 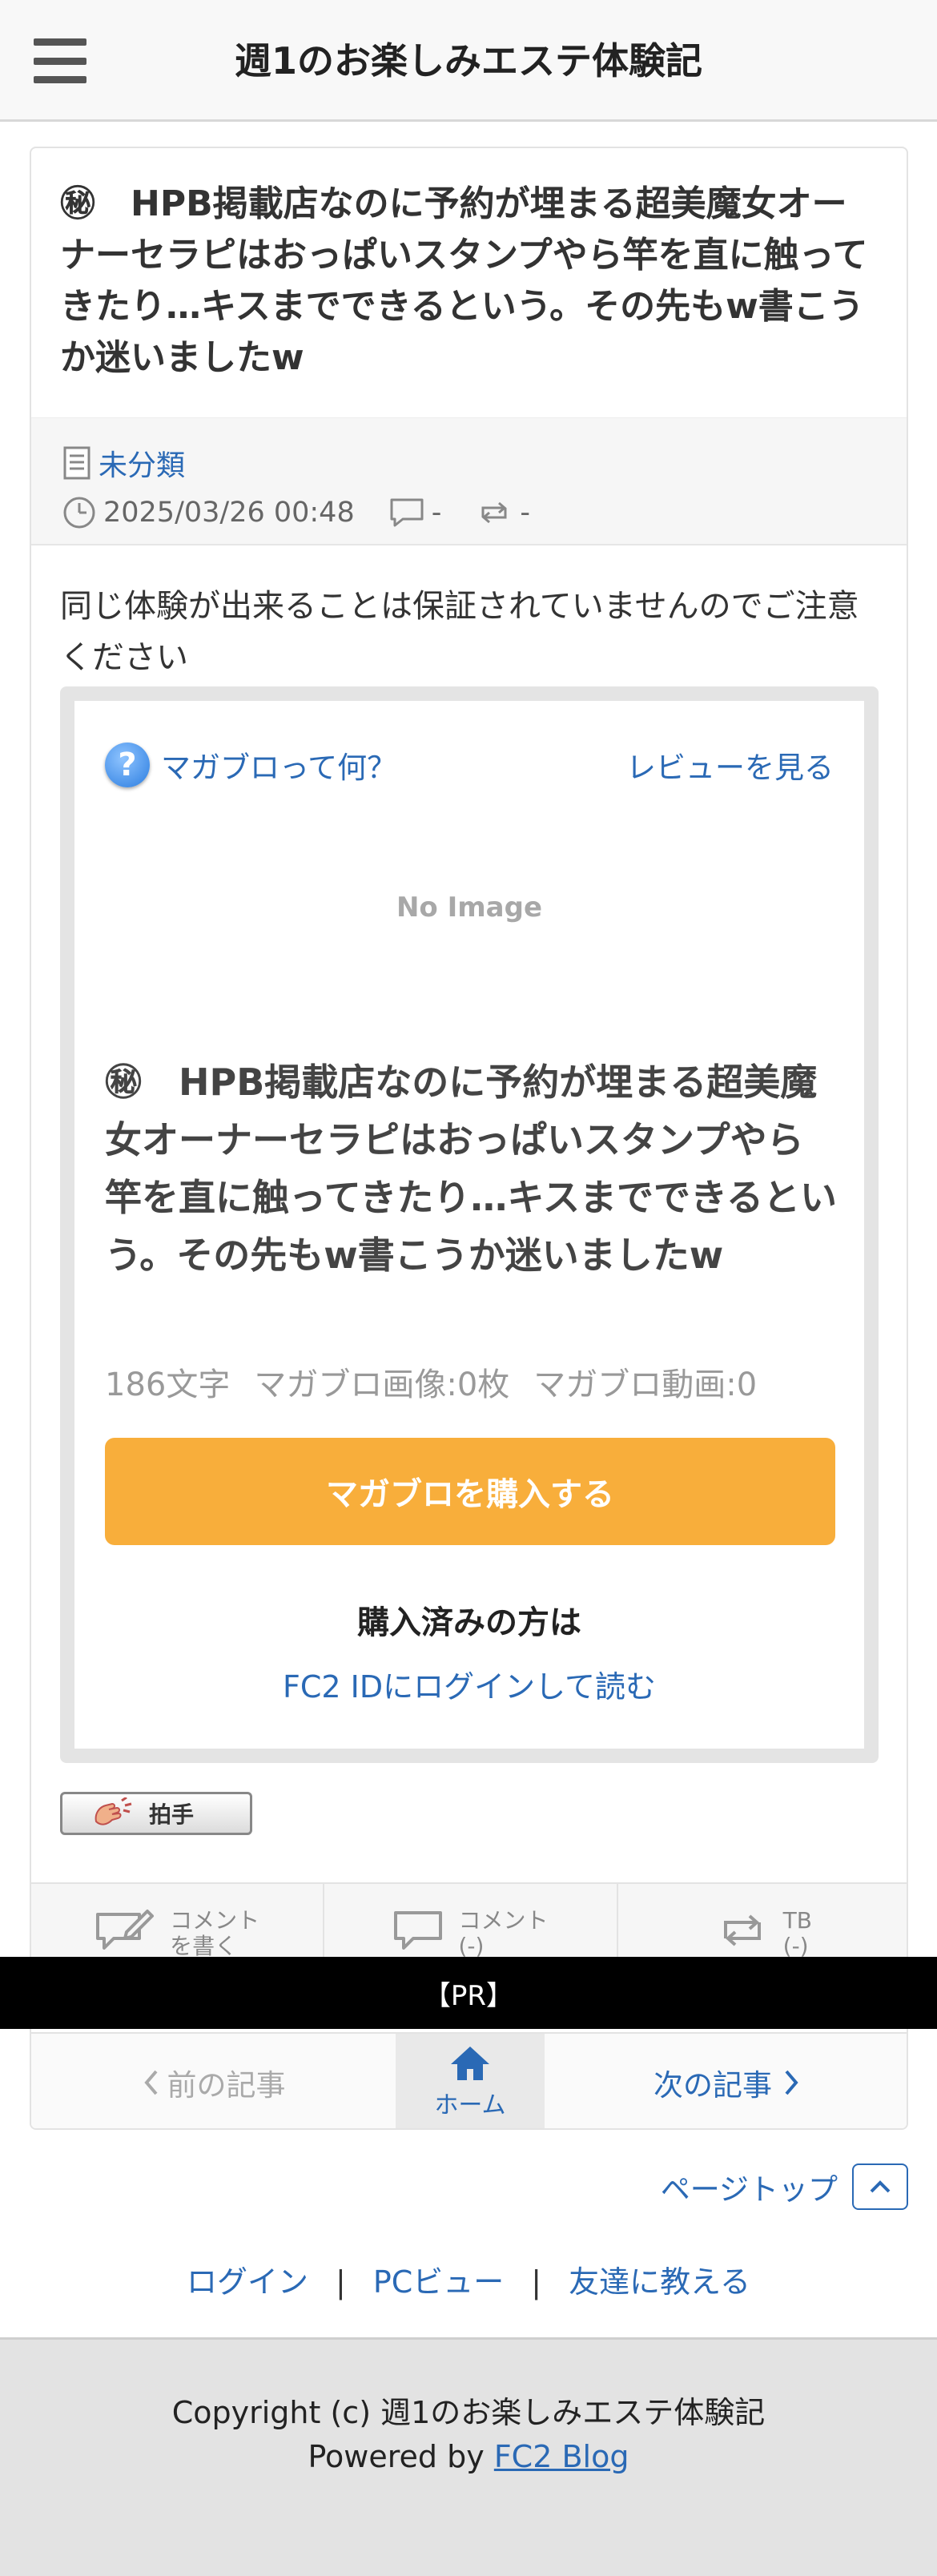 What do you see at coordinates (168, 1384) in the screenshot?
I see `char-count: 186文字` at bounding box center [168, 1384].